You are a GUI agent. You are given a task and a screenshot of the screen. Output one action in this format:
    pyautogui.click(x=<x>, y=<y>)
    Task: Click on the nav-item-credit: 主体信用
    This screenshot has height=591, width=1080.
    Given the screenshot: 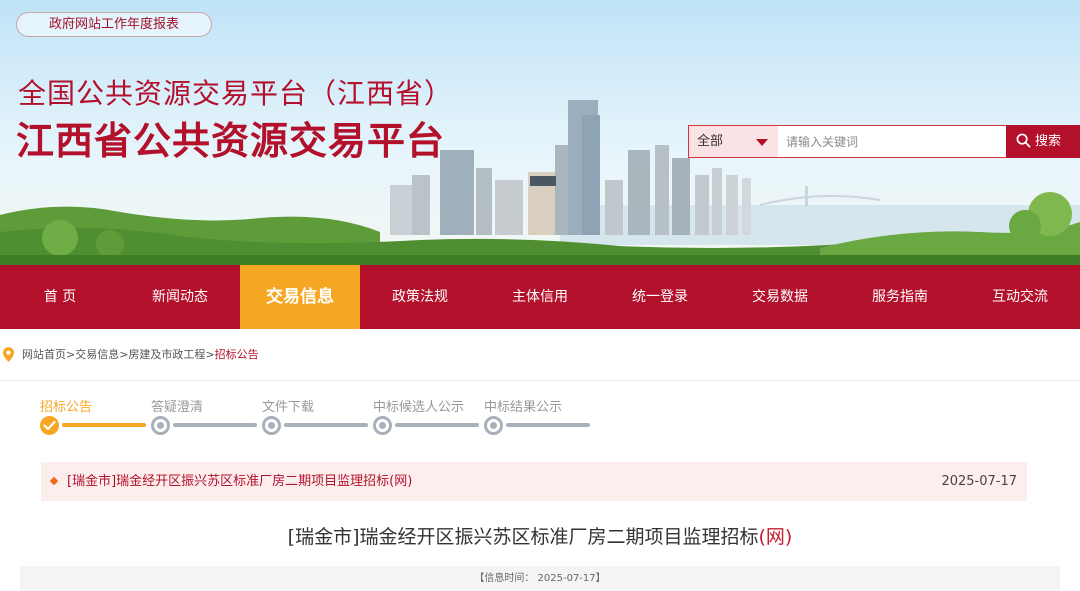 What is the action you would take?
    pyautogui.click(x=540, y=297)
    